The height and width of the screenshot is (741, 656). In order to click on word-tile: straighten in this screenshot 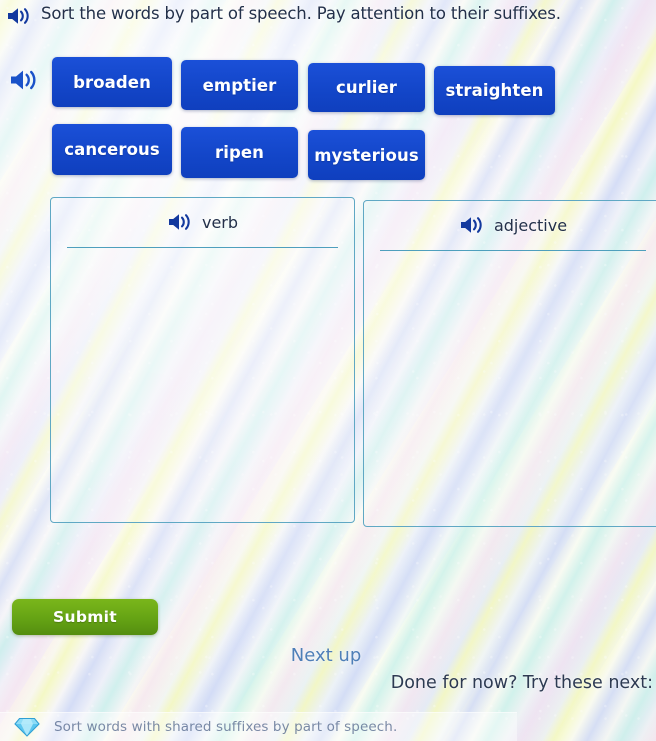, I will do `click(494, 90)`.